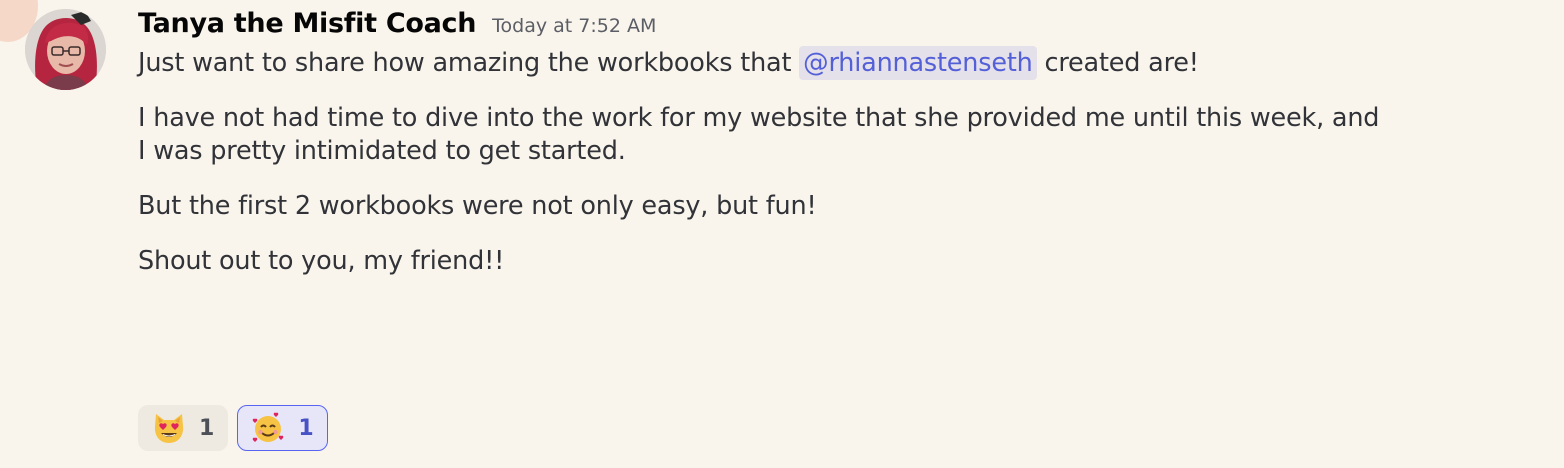 The height and width of the screenshot is (468, 1564). I want to click on message-timestamp: Today at 7:52 AM, so click(574, 26).